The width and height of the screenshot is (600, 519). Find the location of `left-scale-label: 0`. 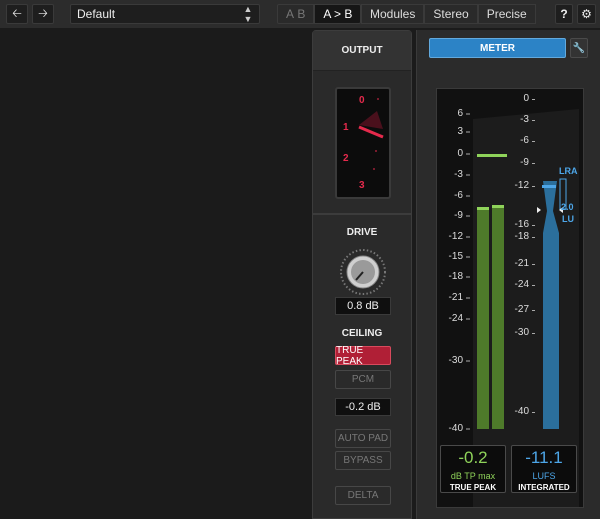

left-scale-label: 0 is located at coordinates (460, 153).